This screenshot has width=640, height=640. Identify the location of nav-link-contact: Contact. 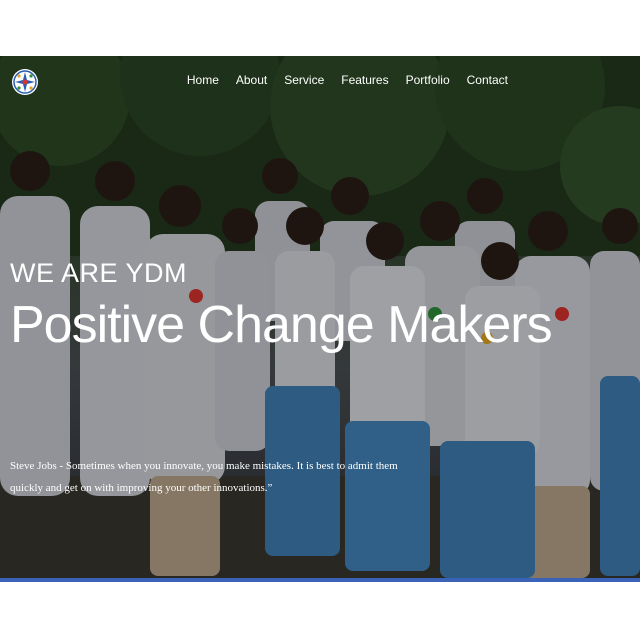
(487, 80).